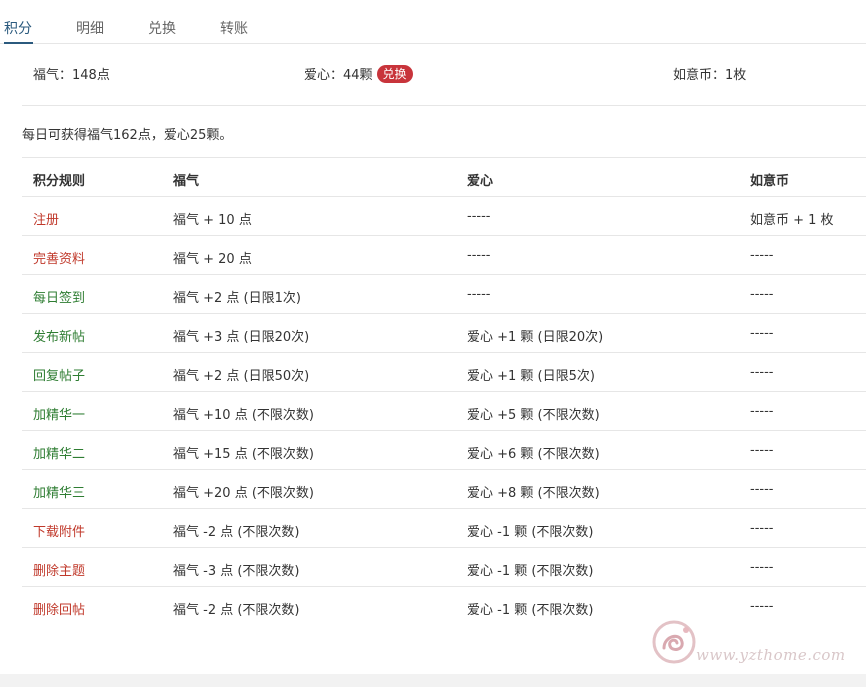 This screenshot has height=687, width=866. I want to click on rule-name-cell: 删除主题, so click(59, 571).